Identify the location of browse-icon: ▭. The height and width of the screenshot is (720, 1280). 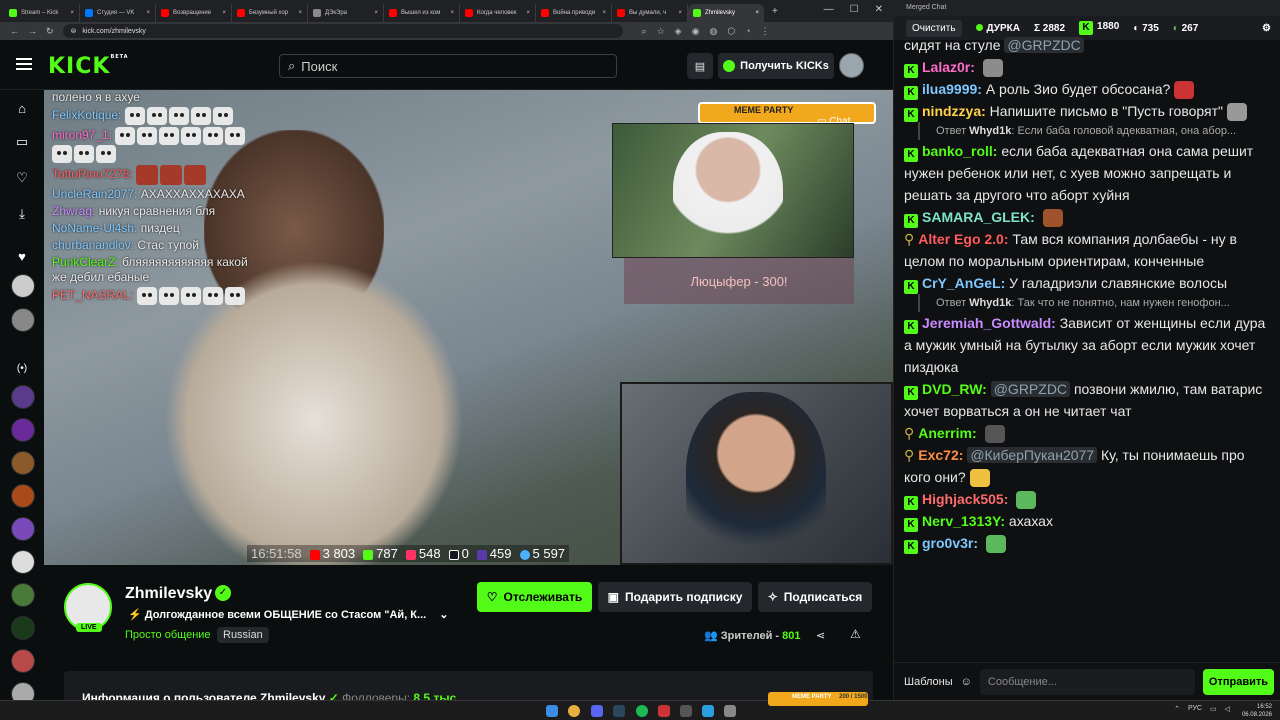
(22, 142).